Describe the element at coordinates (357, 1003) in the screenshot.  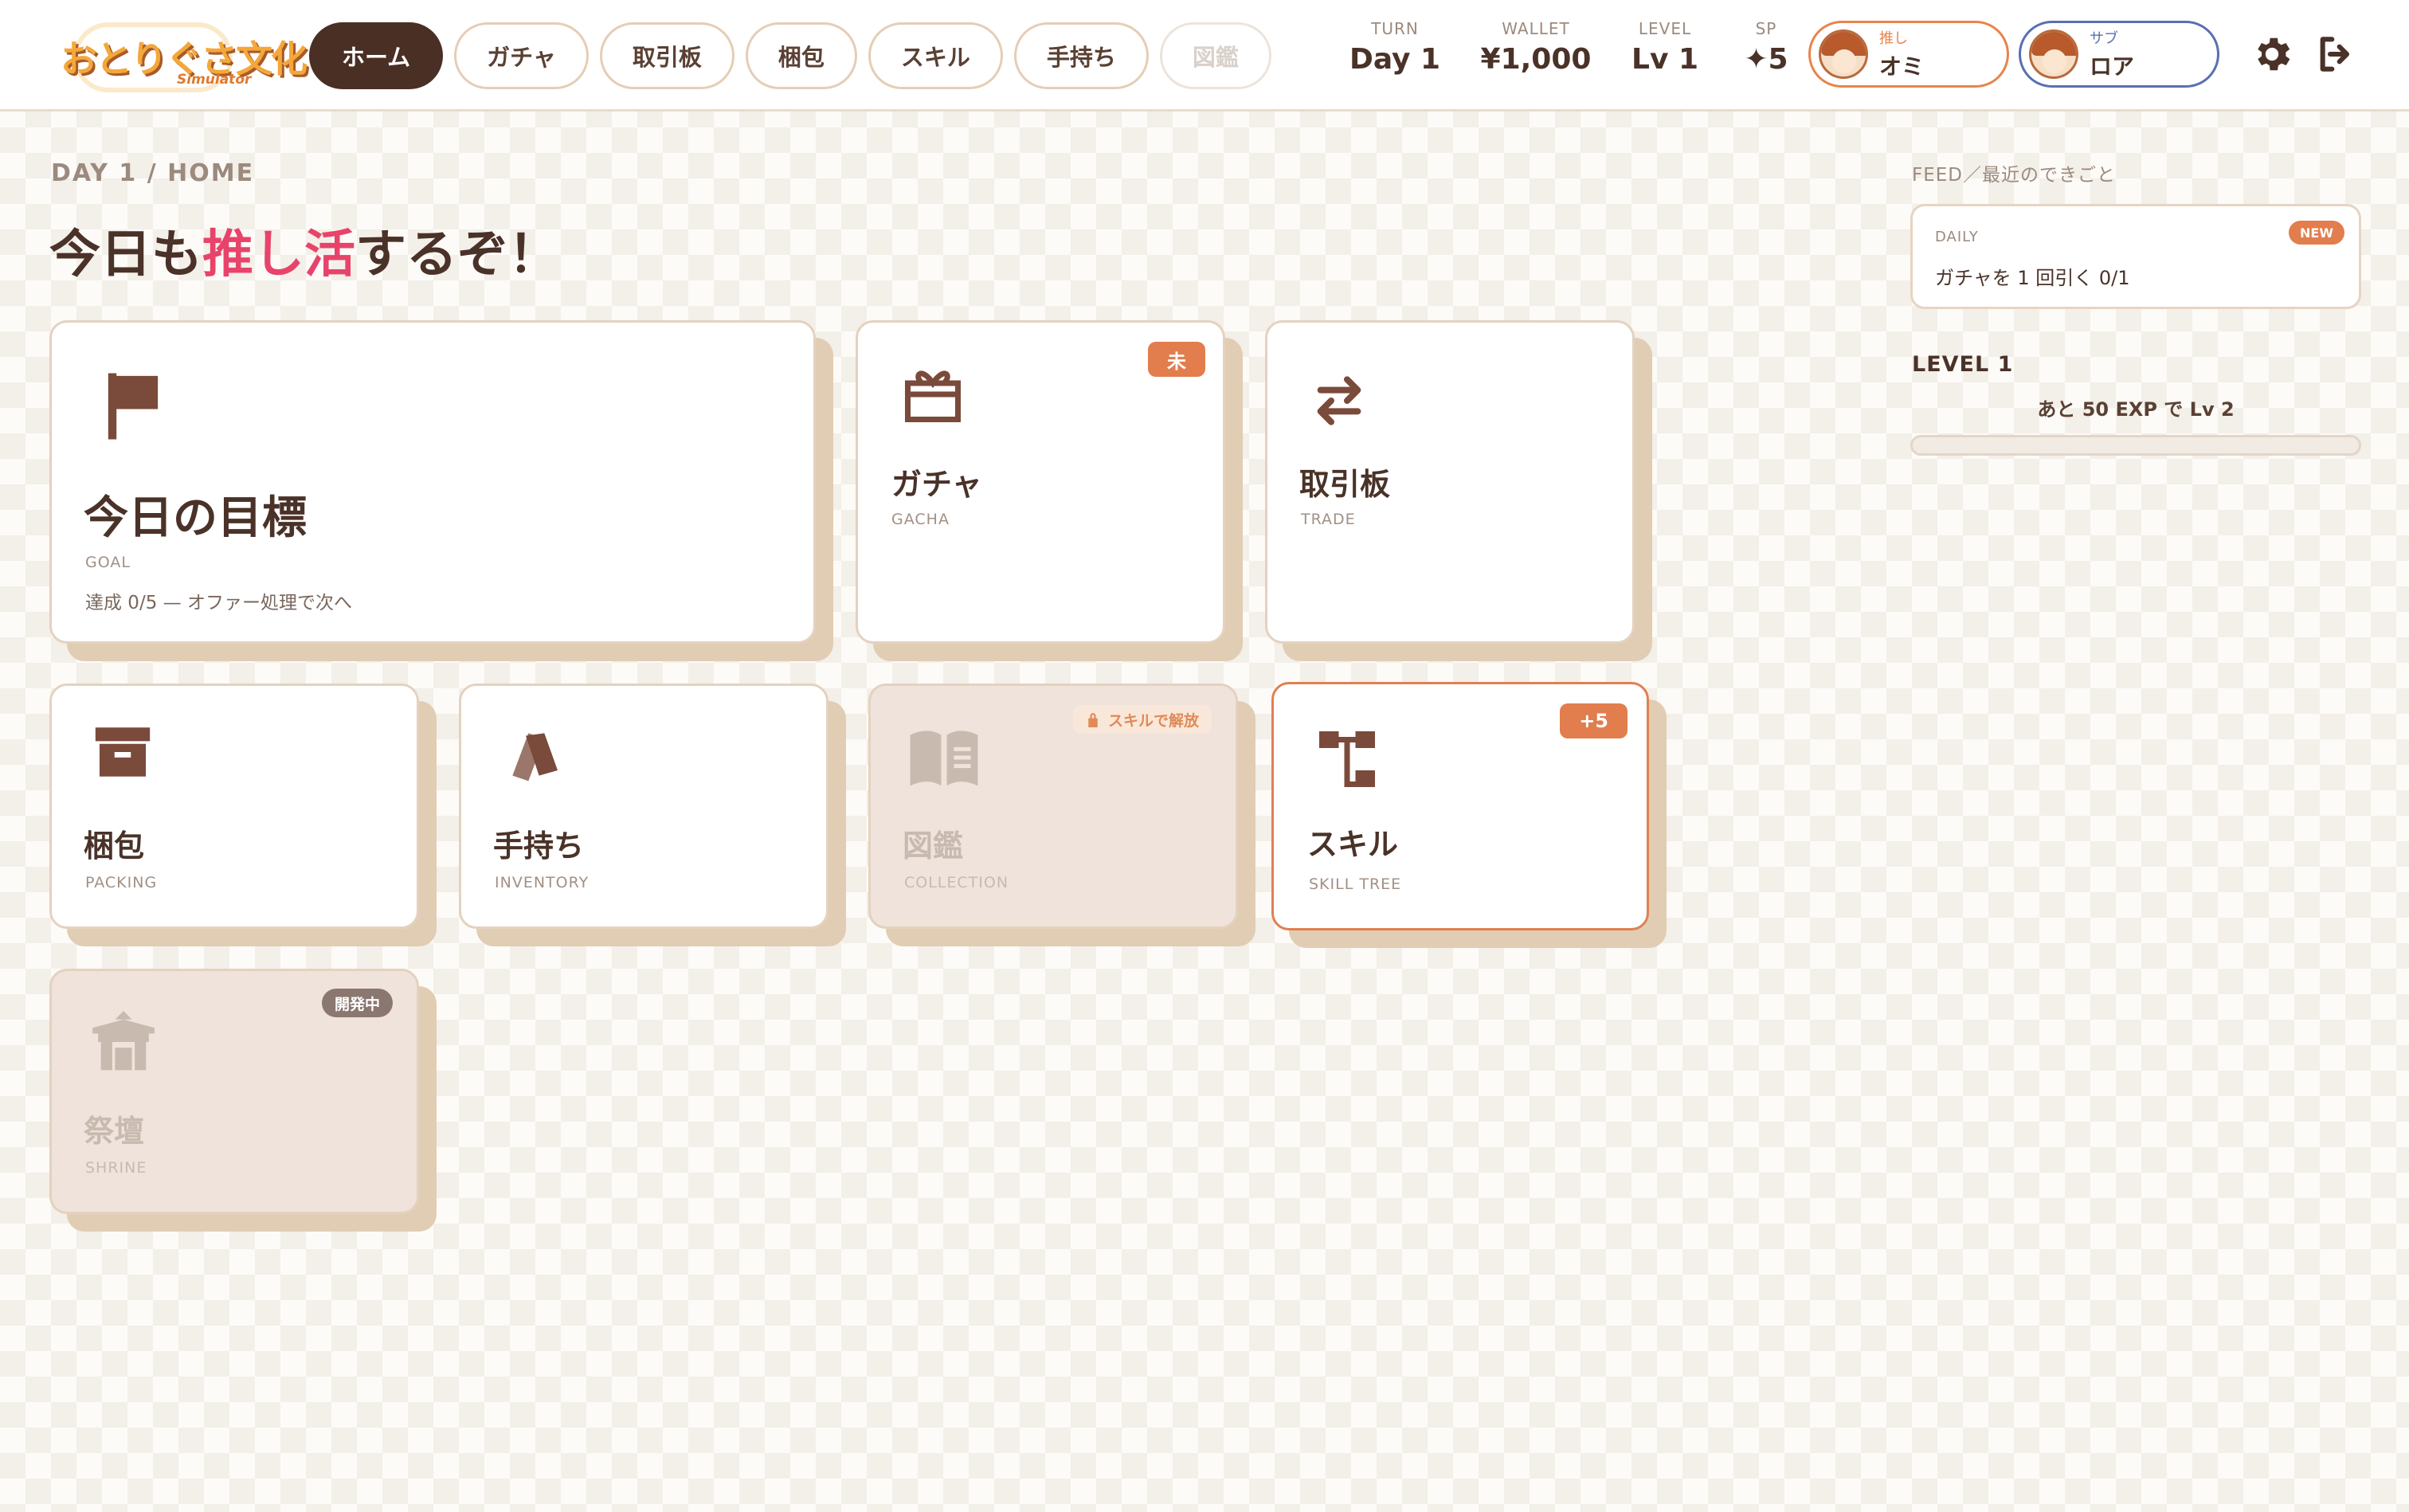
I see `shrine-dev-badge: 開発中` at that location.